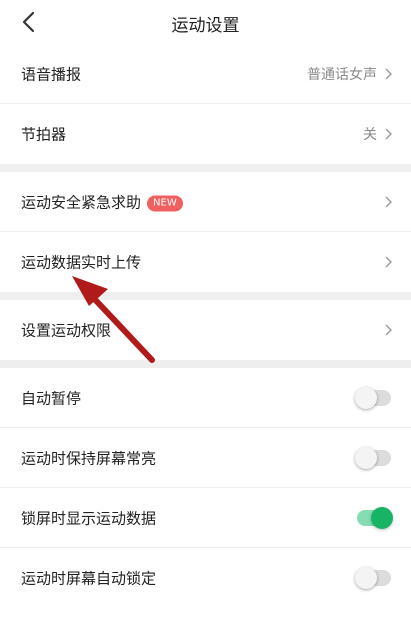 The width and height of the screenshot is (411, 620). I want to click on lockscreen-data-toggle, so click(375, 517).